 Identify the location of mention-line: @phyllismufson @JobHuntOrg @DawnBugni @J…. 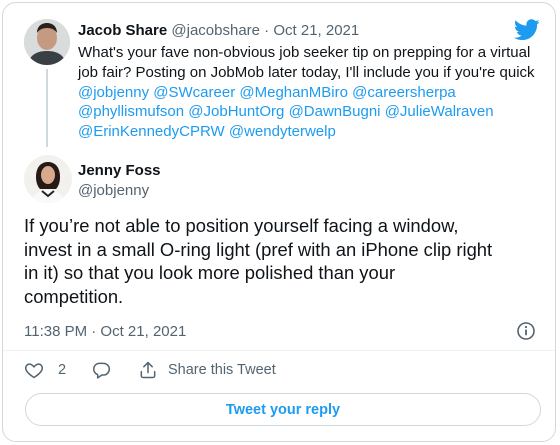
(306, 112).